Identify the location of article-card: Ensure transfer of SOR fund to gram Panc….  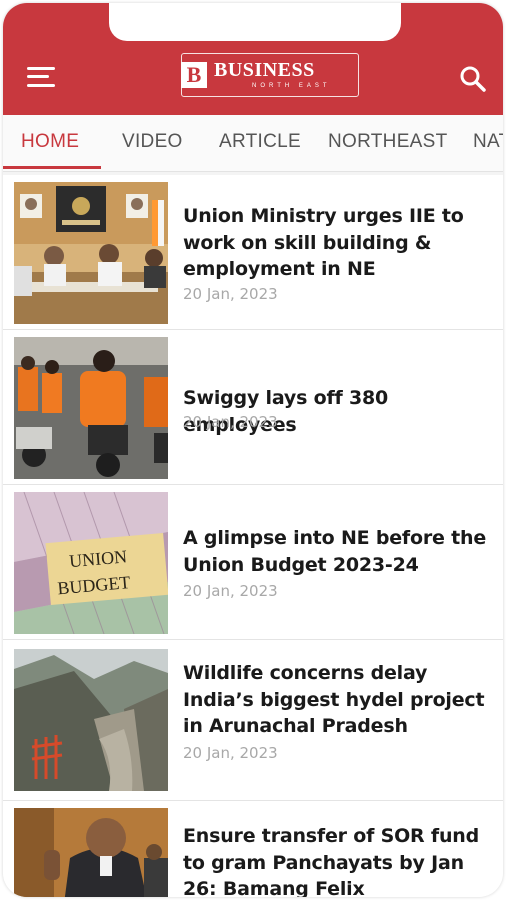
(253, 849).